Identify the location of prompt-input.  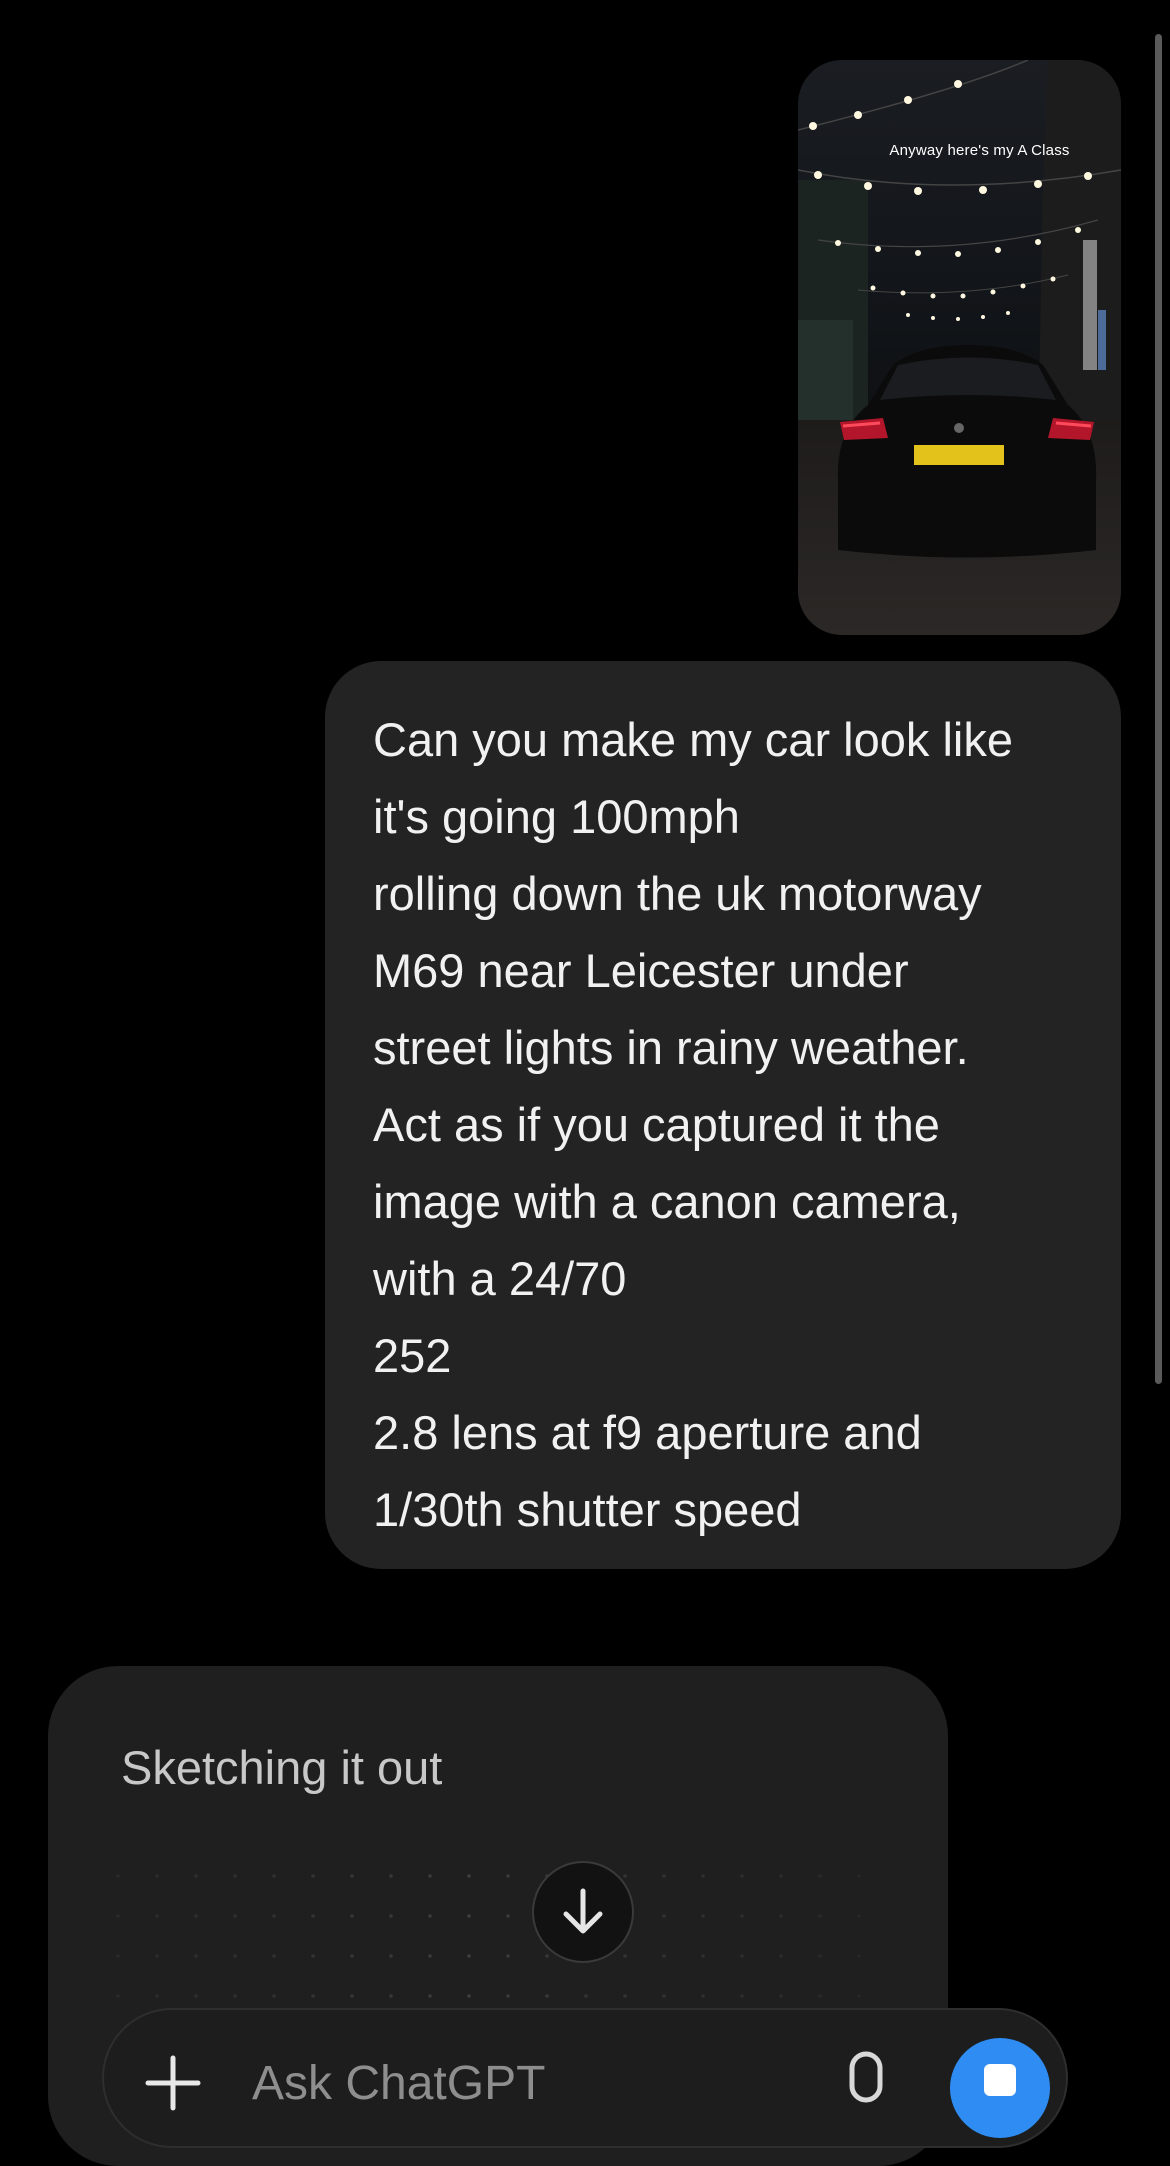
(522, 2083).